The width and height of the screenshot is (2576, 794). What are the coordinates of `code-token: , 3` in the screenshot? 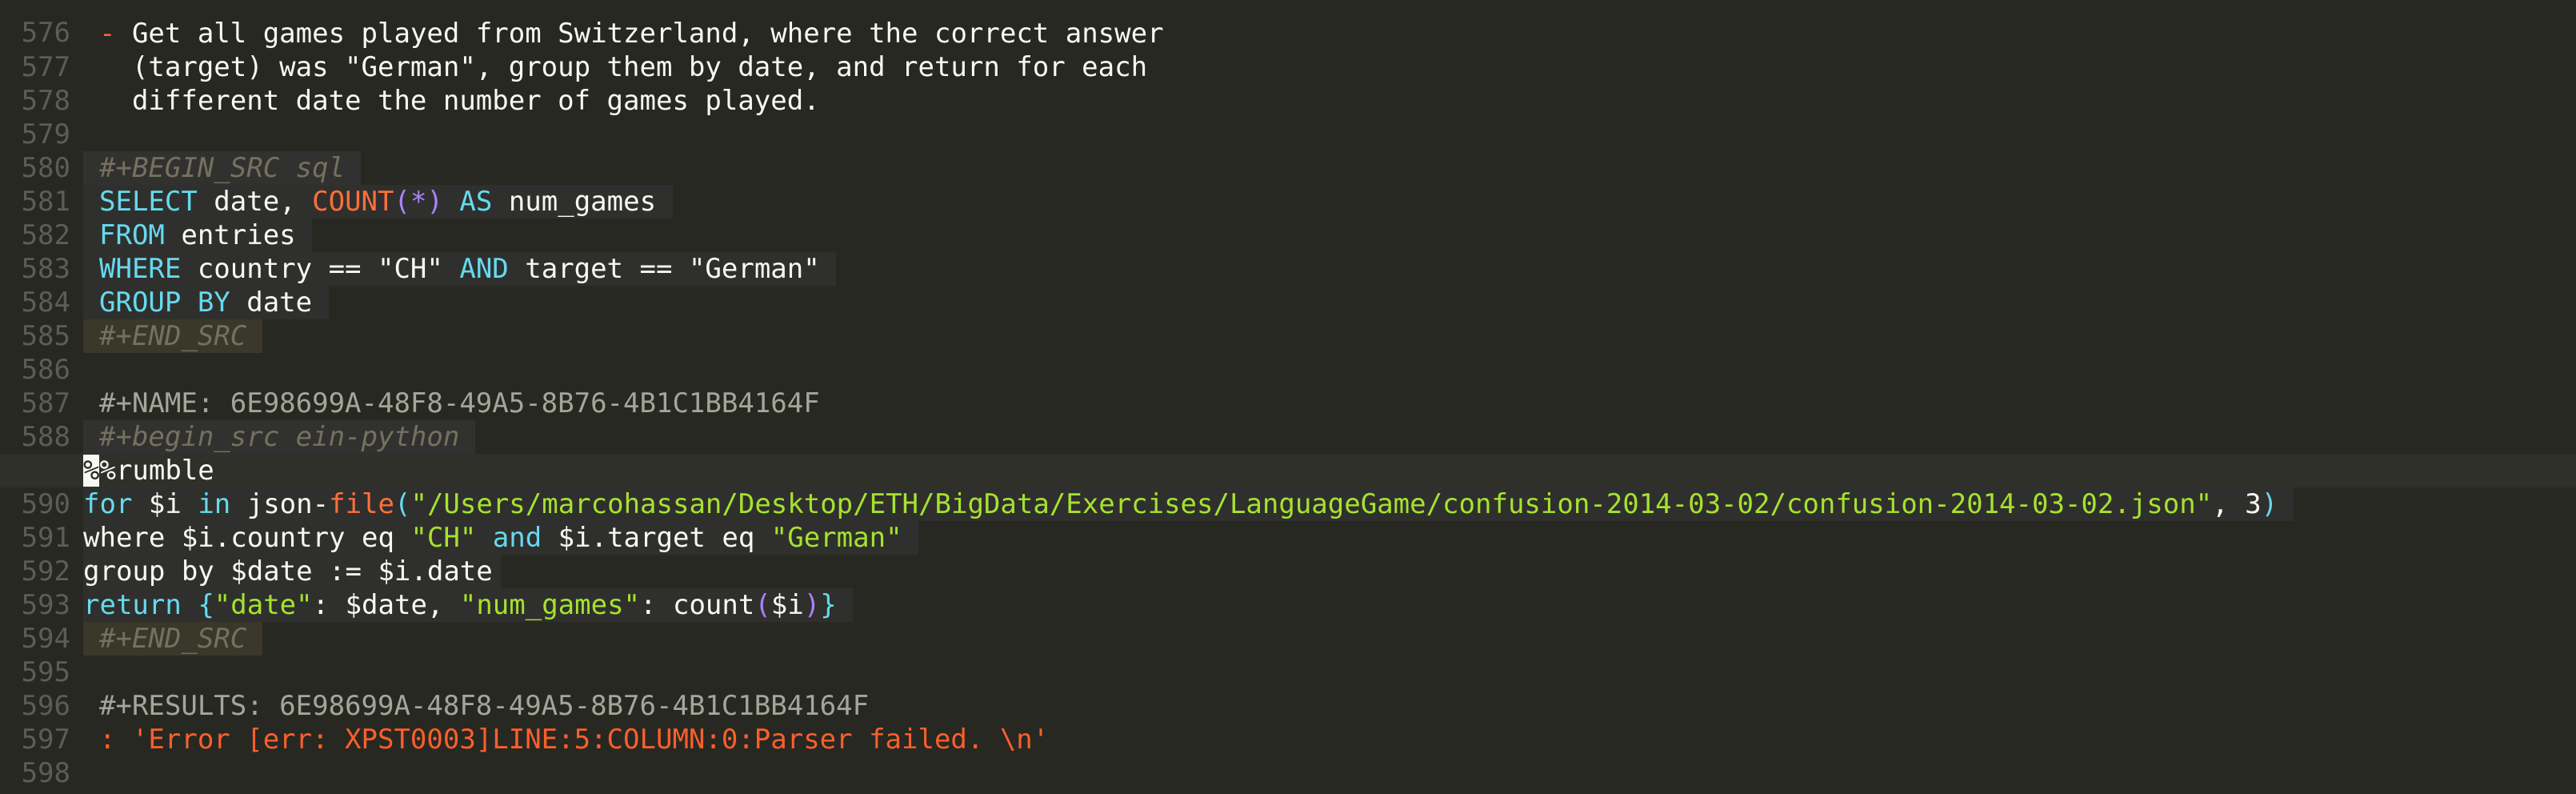 It's located at (2237, 504).